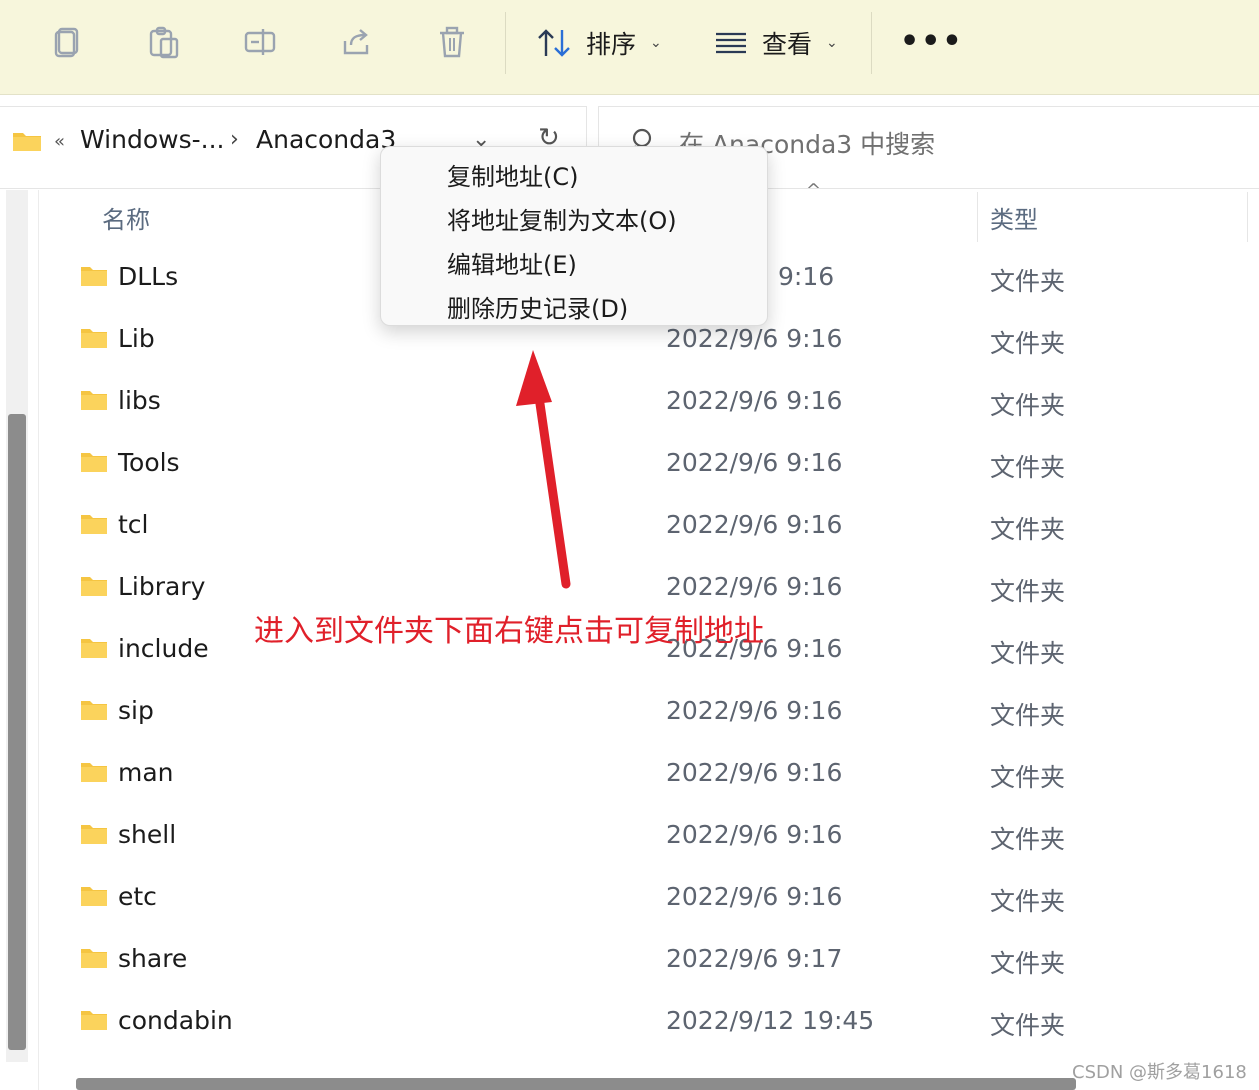 The height and width of the screenshot is (1090, 1259). I want to click on table-row: condabin 2022/9/12 19:45 文件夹, so click(649, 1025).